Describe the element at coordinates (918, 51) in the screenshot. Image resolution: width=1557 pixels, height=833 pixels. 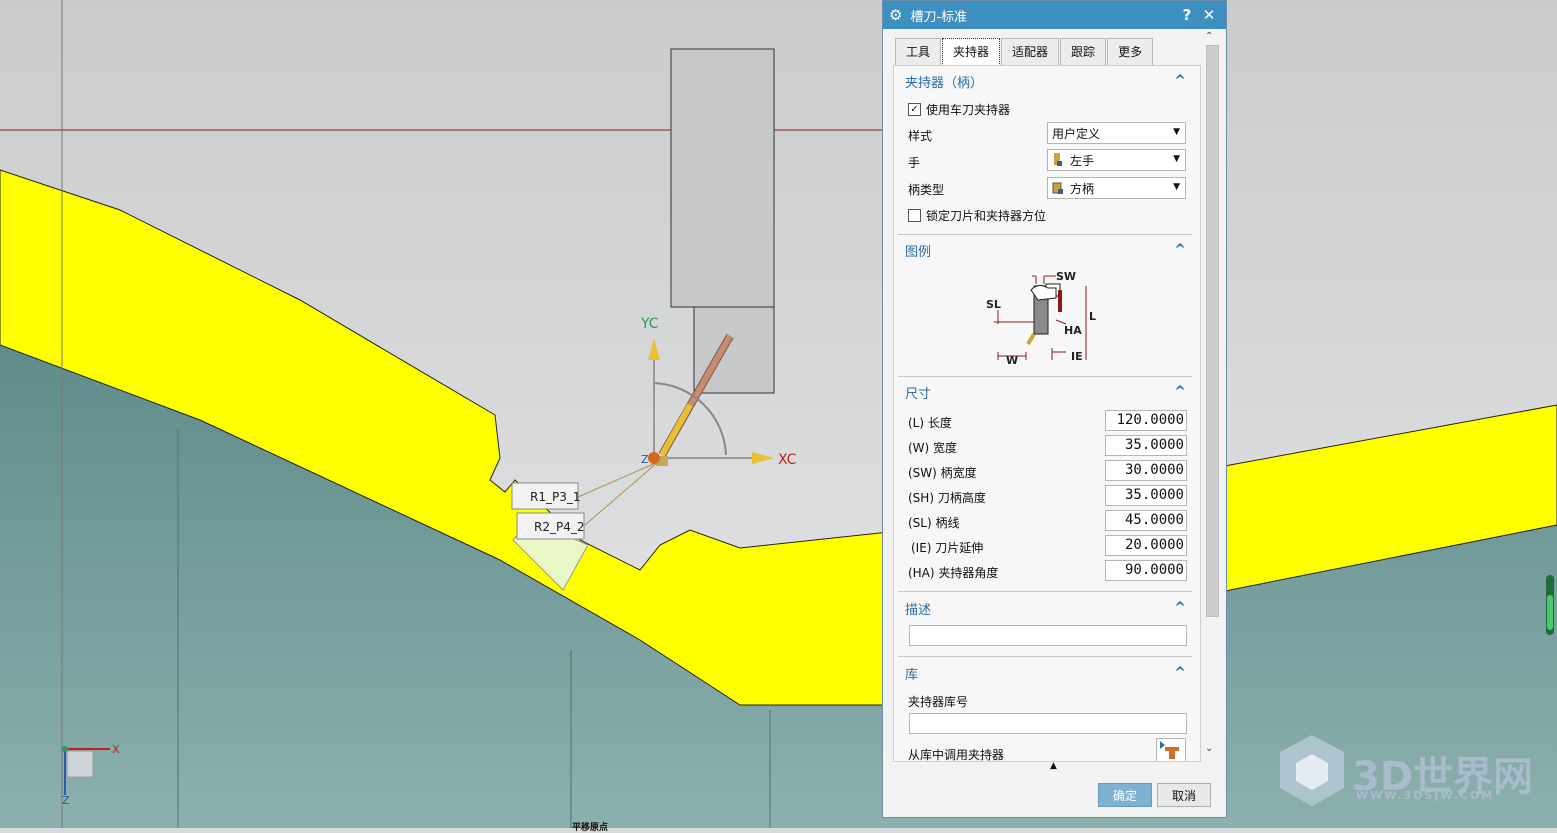
I see `tab-tool: 工具` at that location.